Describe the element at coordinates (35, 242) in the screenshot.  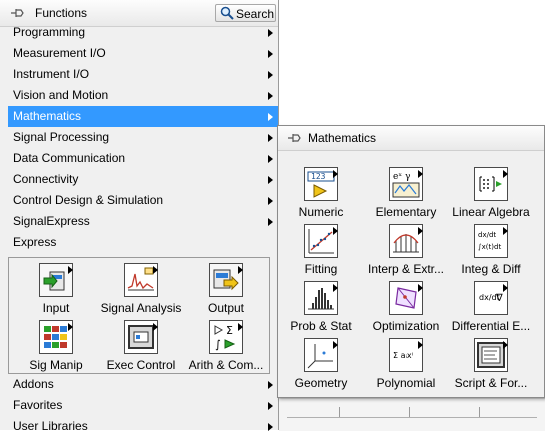
I see `menu-item-label: Express` at that location.